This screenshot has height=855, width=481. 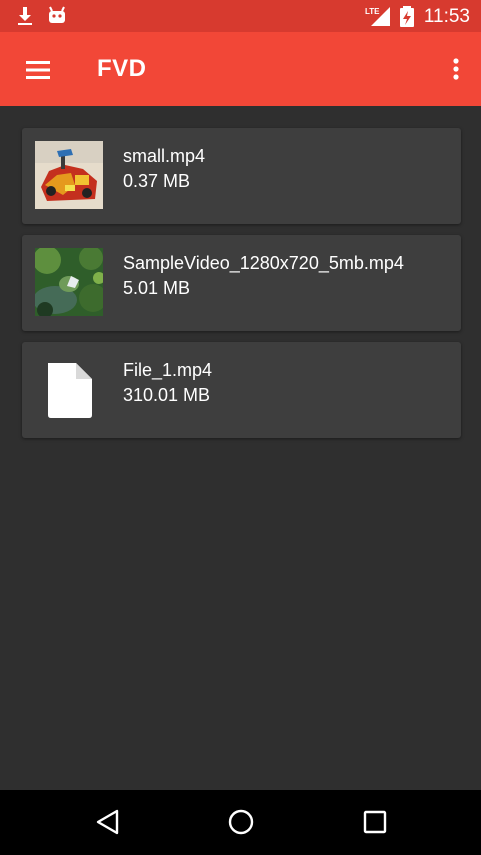 I want to click on file-name: small.mp4, so click(x=164, y=156).